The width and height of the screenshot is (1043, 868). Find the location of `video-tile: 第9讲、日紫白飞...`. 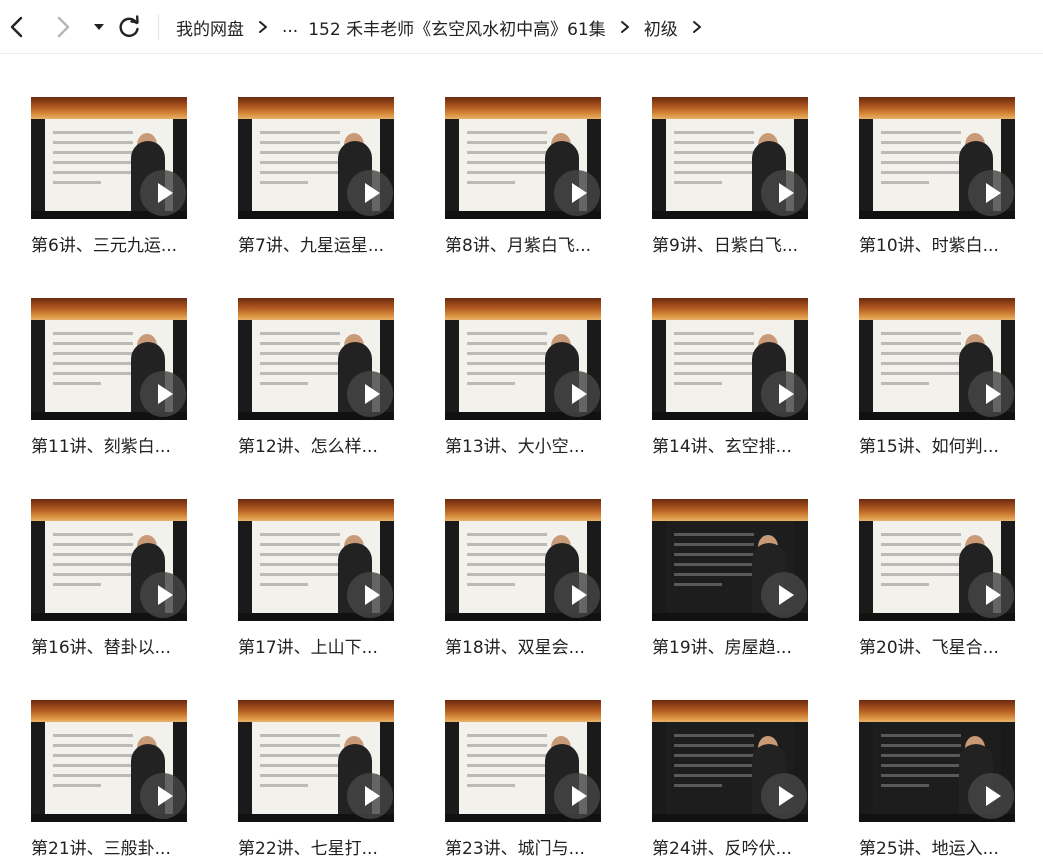

video-tile: 第9讲、日紫白飞... is located at coordinates (742, 177).